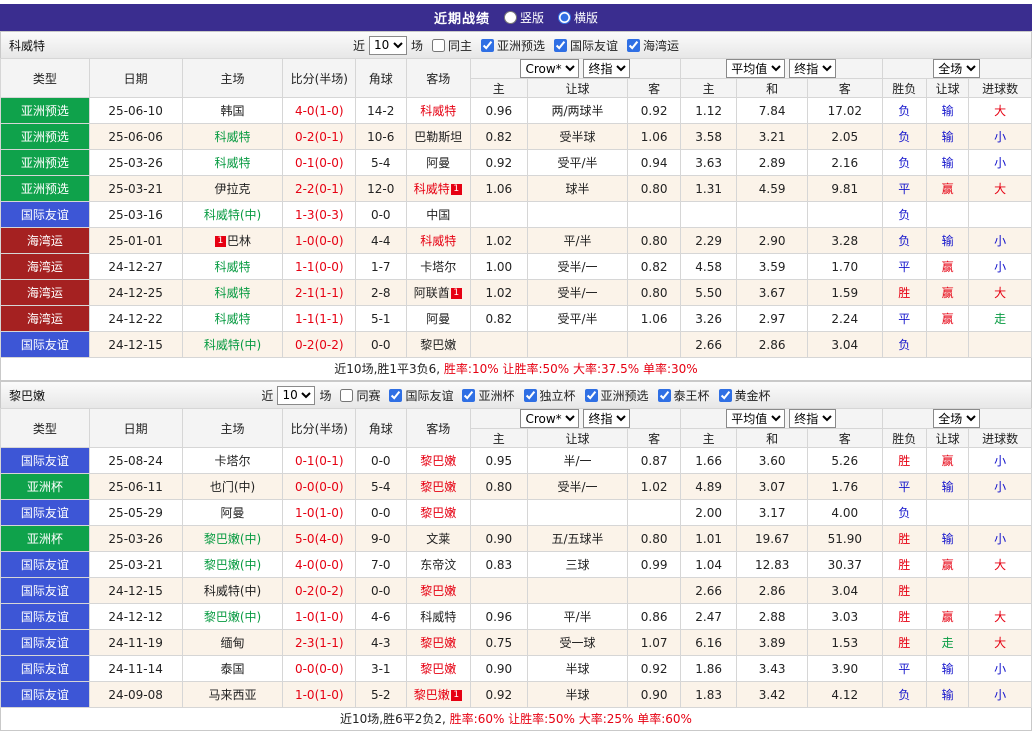 This screenshot has width=1032, height=732. What do you see at coordinates (772, 668) in the screenshot?
I see `avg-draw-cell: 3.43` at bounding box center [772, 668].